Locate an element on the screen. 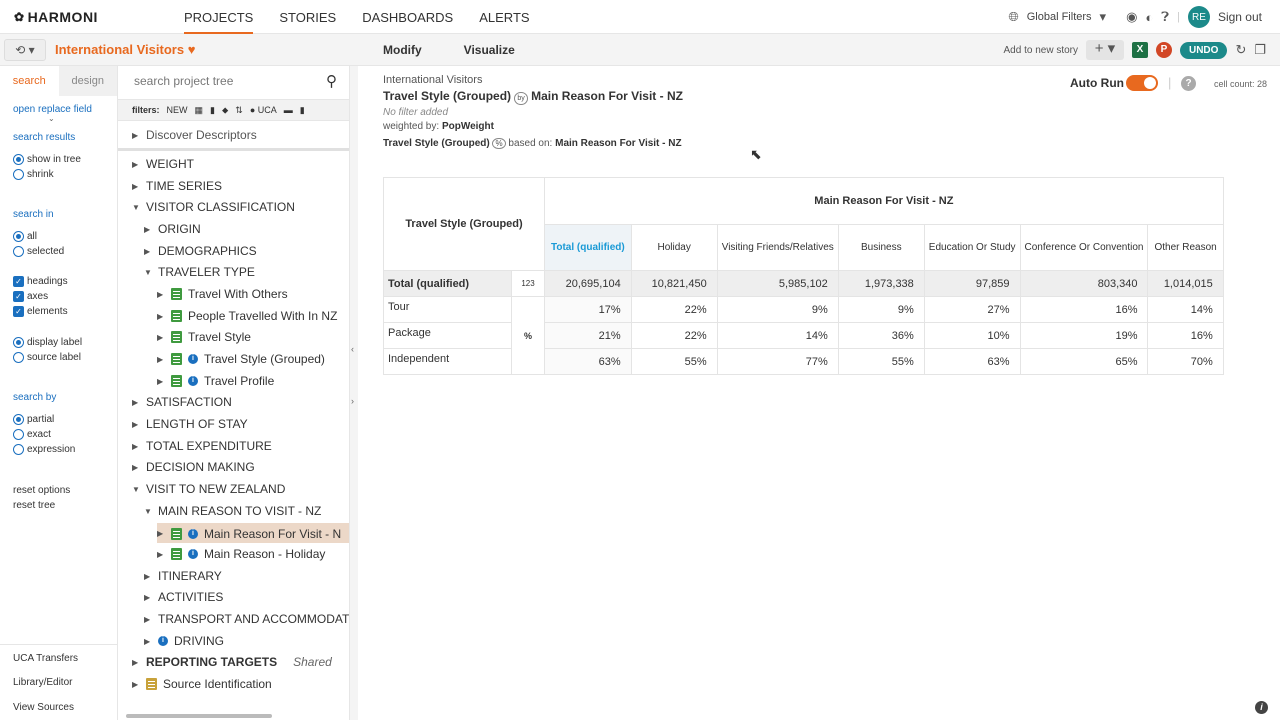 The width and height of the screenshot is (1280, 720). row-label: Independent is located at coordinates (447, 361).